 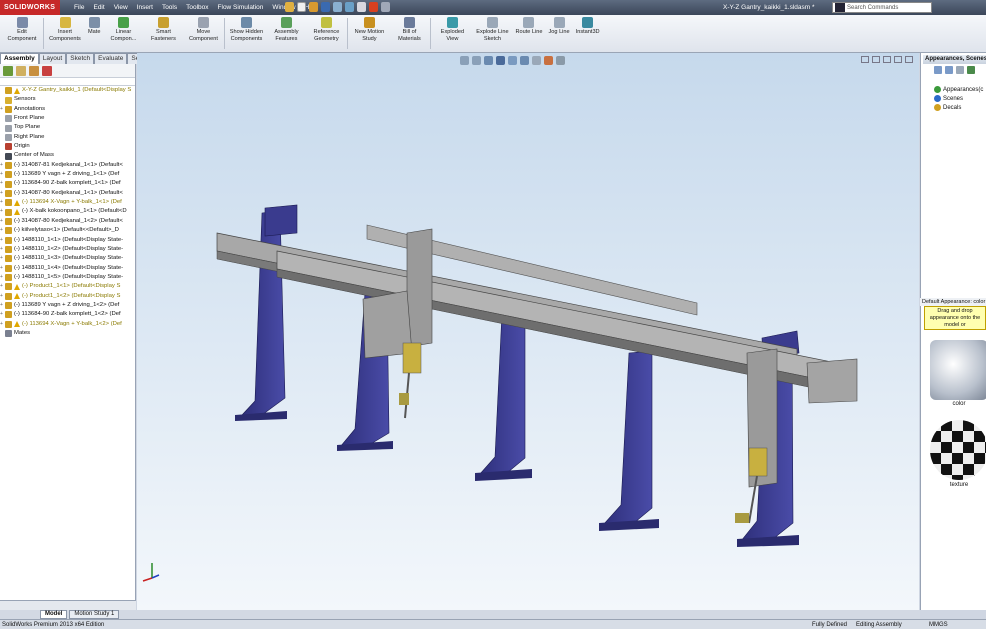 I want to click on configuration-manager-icon, so click(x=34, y=70).